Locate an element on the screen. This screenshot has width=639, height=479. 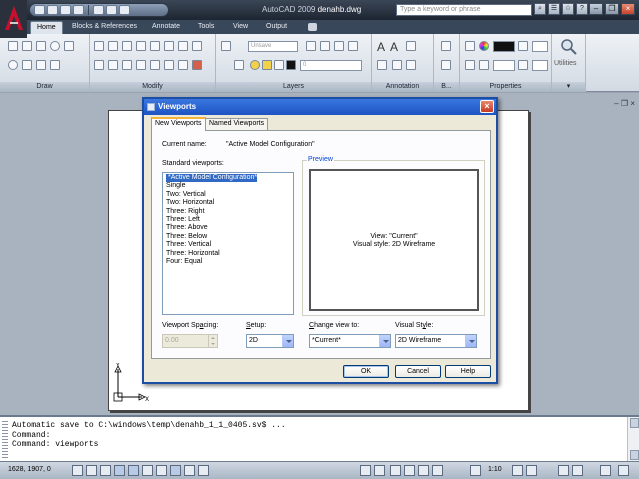
break-icon is located at coordinates (155, 65).